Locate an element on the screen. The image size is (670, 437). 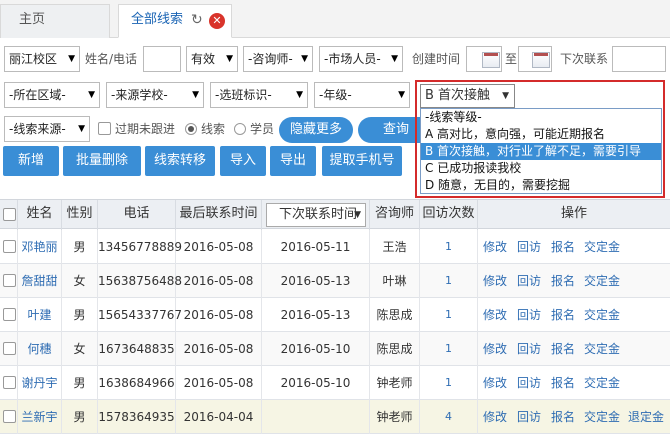
row-name-link: 叶建 is located at coordinates (40, 315).